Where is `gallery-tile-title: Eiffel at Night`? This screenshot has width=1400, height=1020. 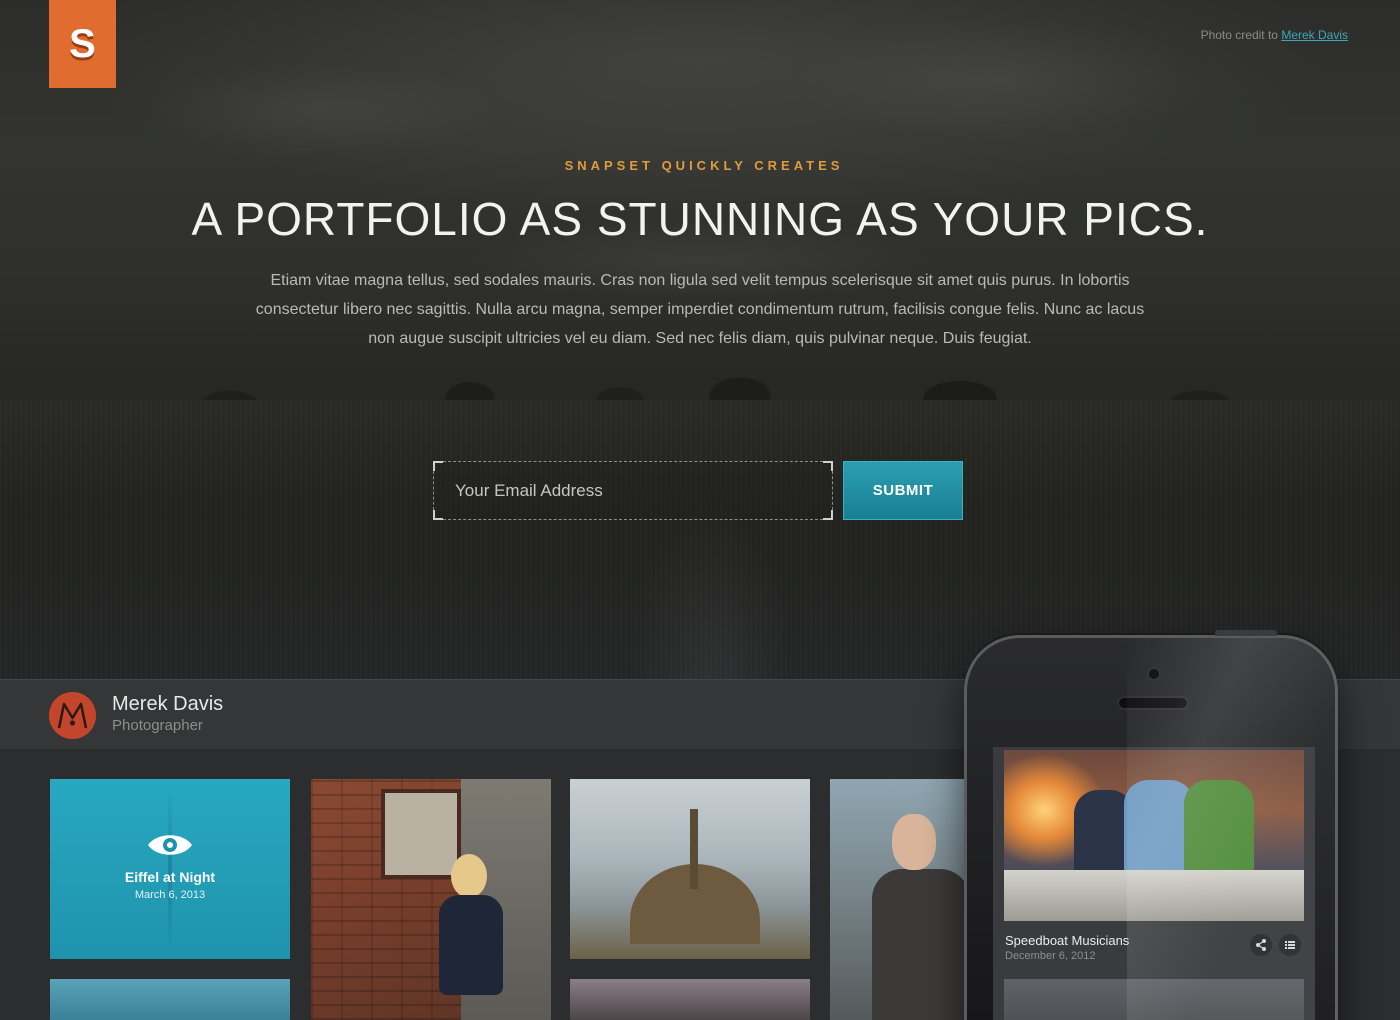 gallery-tile-title: Eiffel at Night is located at coordinates (170, 877).